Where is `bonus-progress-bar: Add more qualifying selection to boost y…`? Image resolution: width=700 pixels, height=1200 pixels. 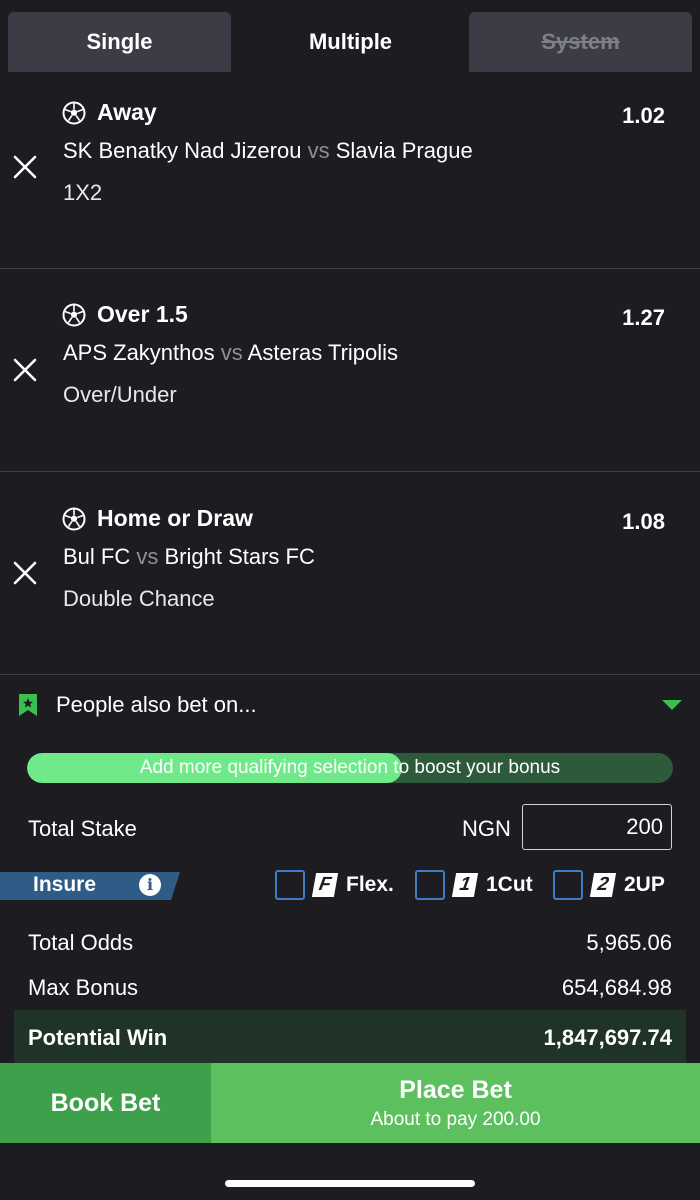 bonus-progress-bar: Add more qualifying selection to boost y… is located at coordinates (350, 768).